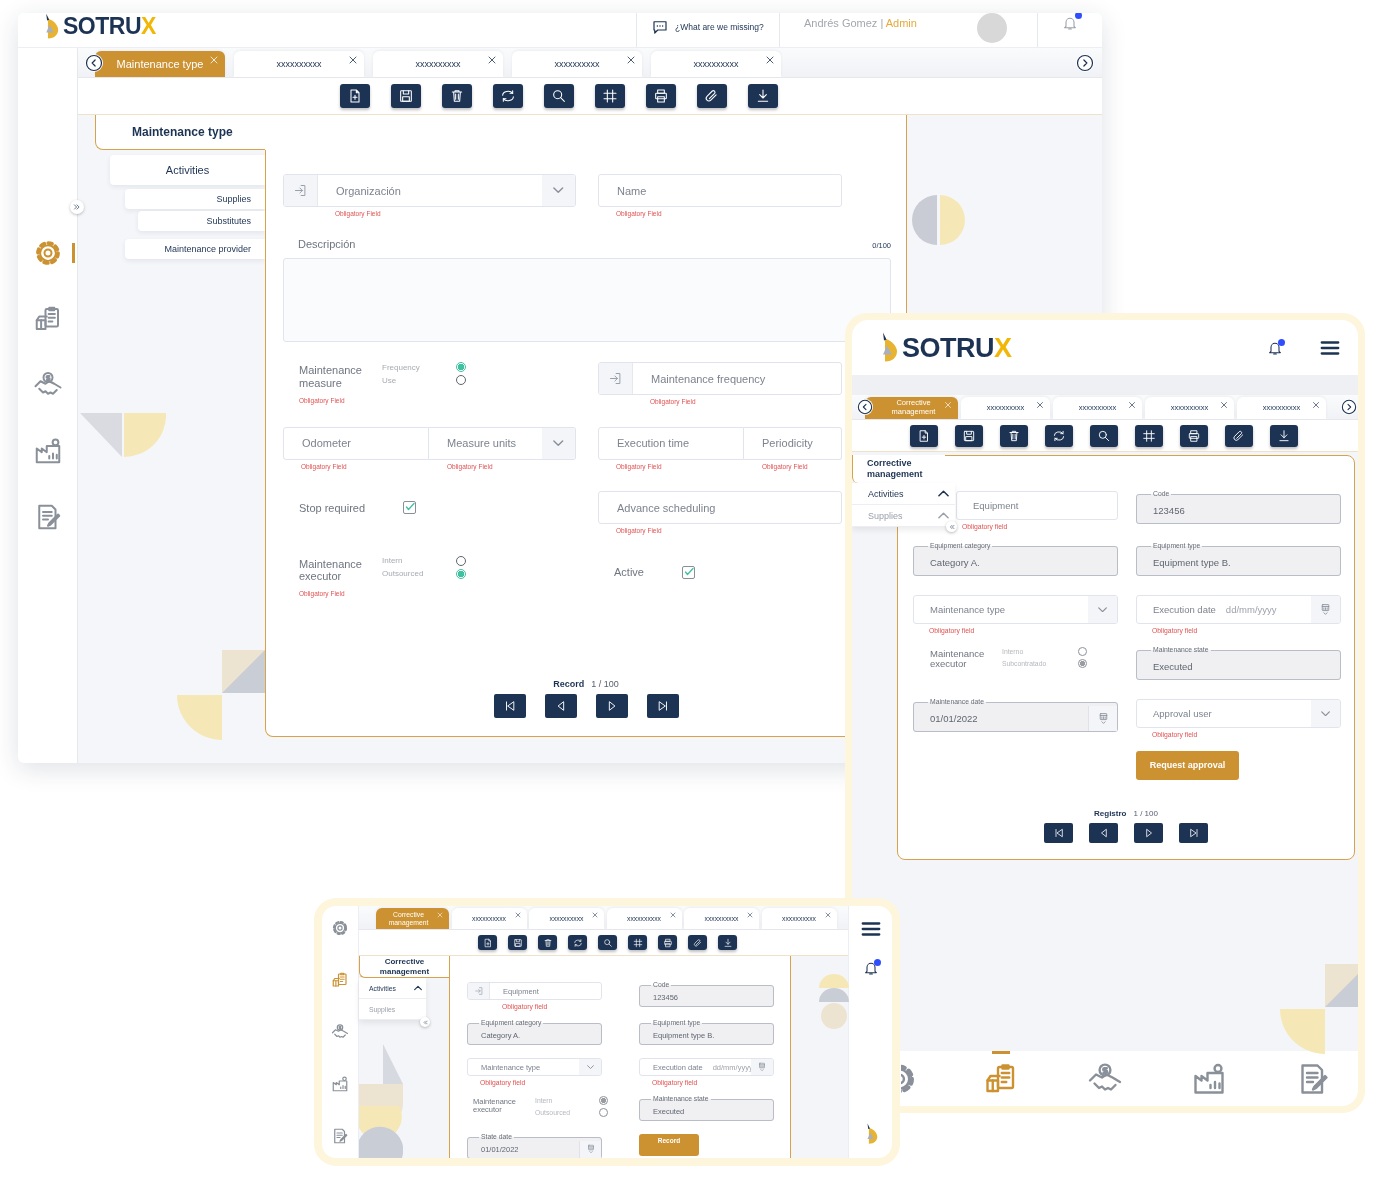 This screenshot has width=1382, height=1188. Describe the element at coordinates (720, 190) in the screenshot. I see `input-field: Name` at that location.